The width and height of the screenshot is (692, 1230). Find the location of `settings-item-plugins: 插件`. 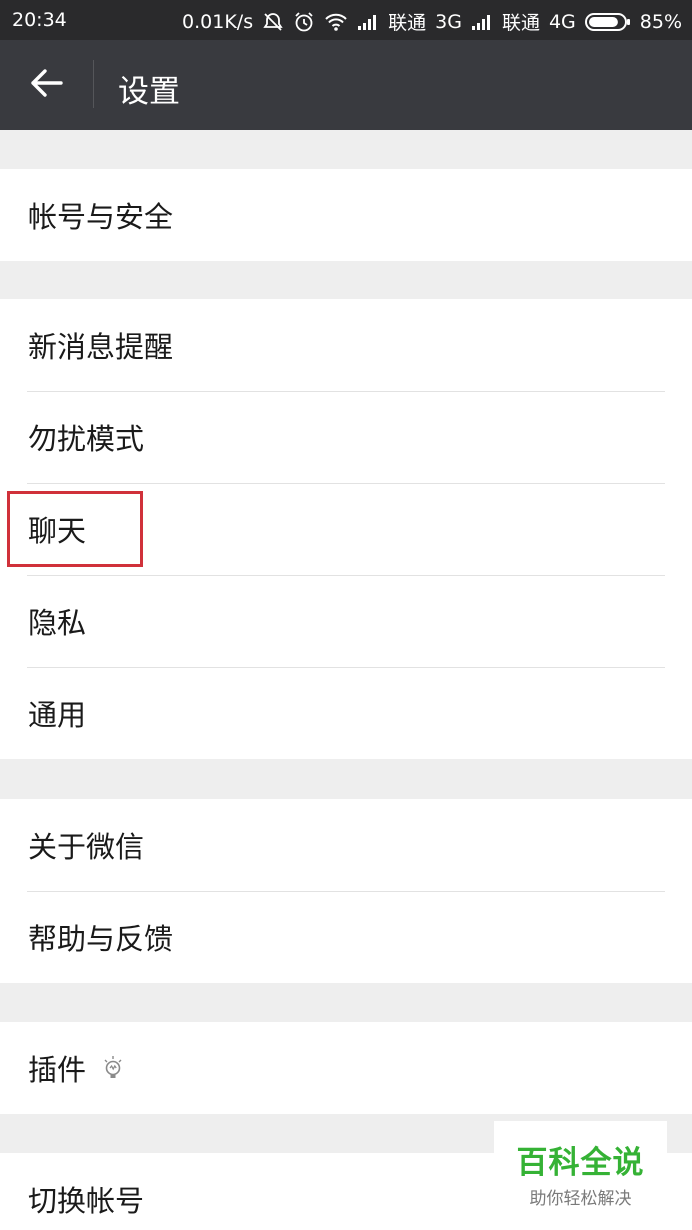

settings-item-plugins: 插件 is located at coordinates (346, 1068).